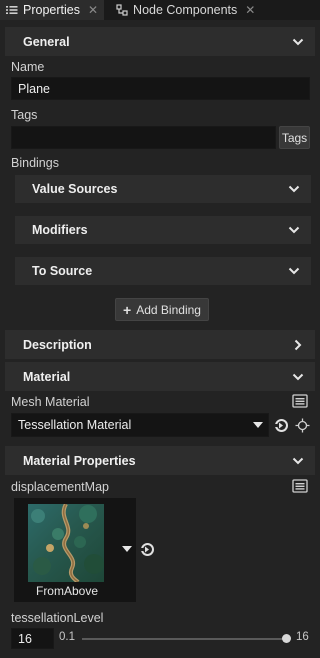  I want to click on tab-properties-label: Properties, so click(51, 10).